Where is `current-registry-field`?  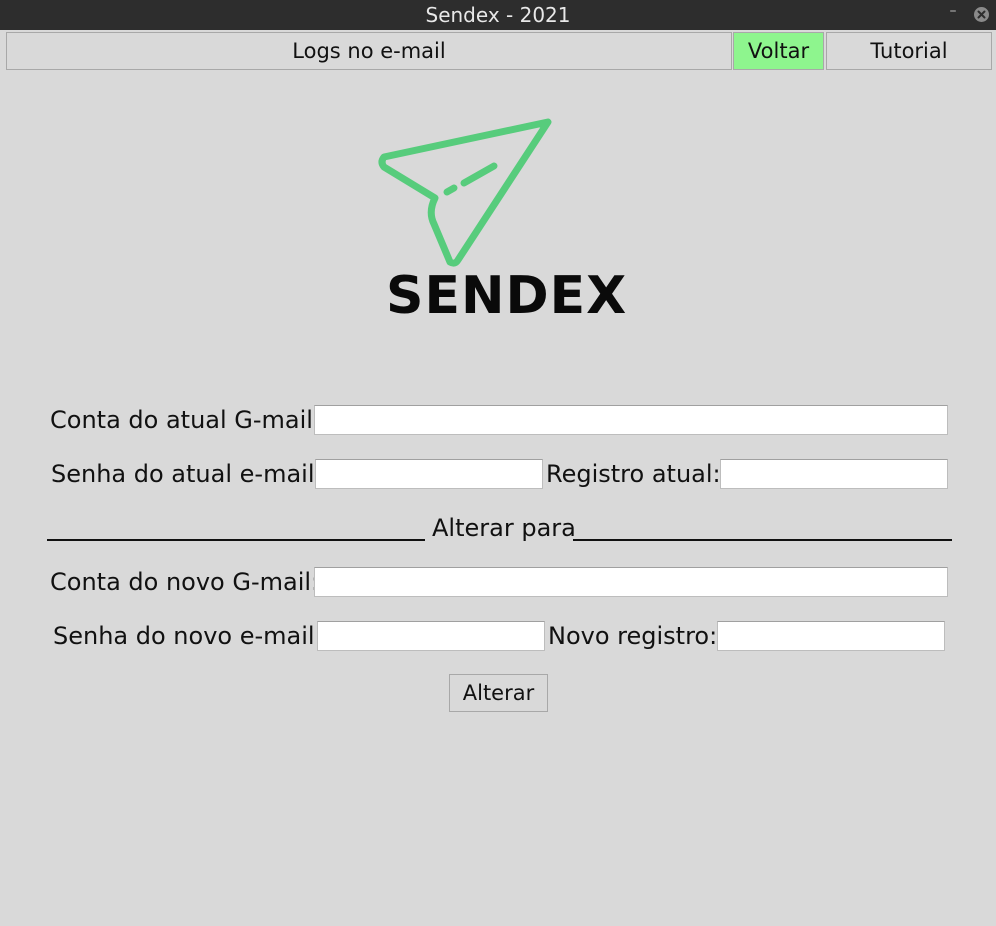 current-registry-field is located at coordinates (834, 474).